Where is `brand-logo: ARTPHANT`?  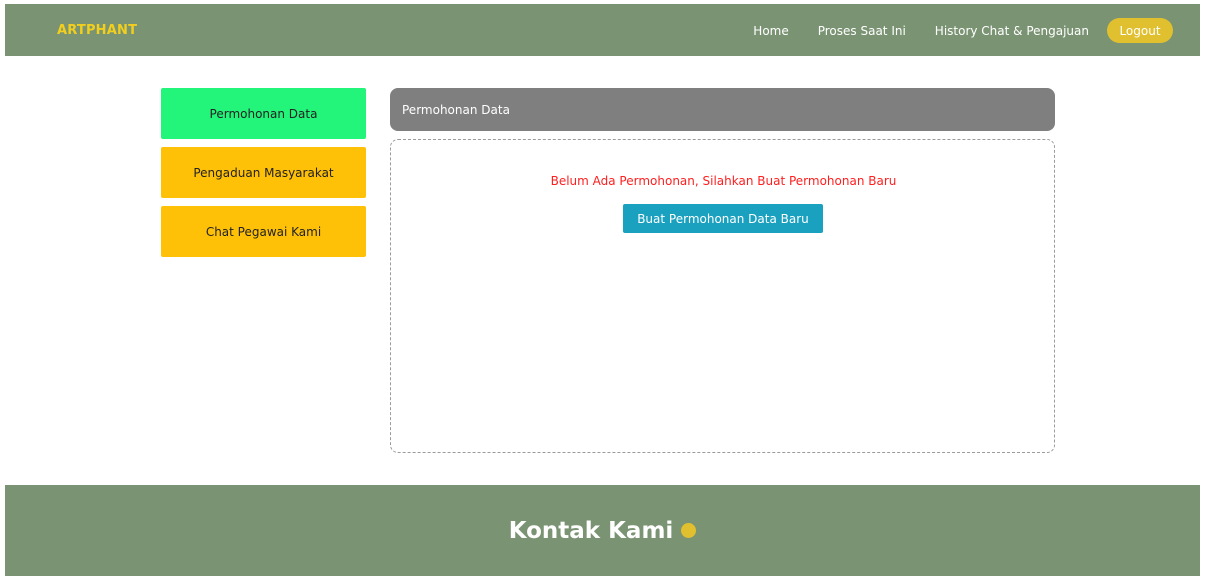 brand-logo: ARTPHANT is located at coordinates (97, 30).